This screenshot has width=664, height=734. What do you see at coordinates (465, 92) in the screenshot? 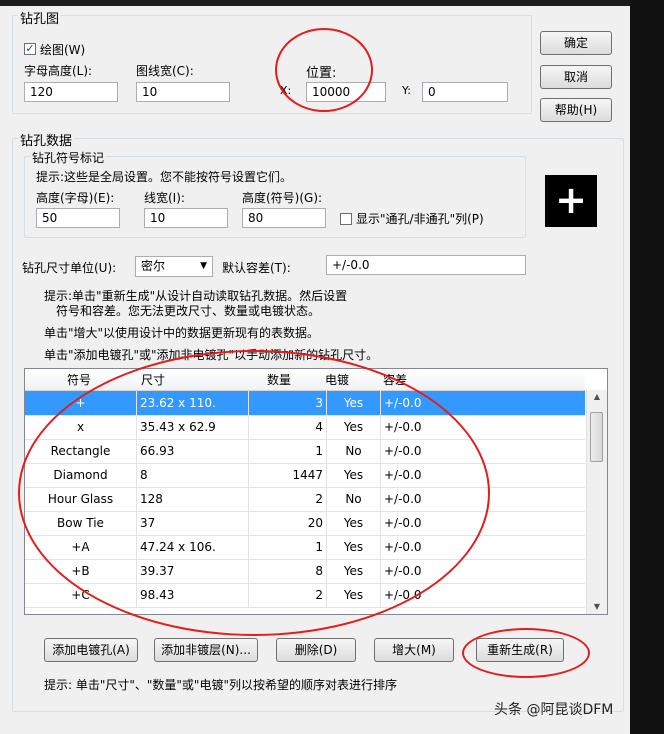
I see `position-y-input: 0` at bounding box center [465, 92].